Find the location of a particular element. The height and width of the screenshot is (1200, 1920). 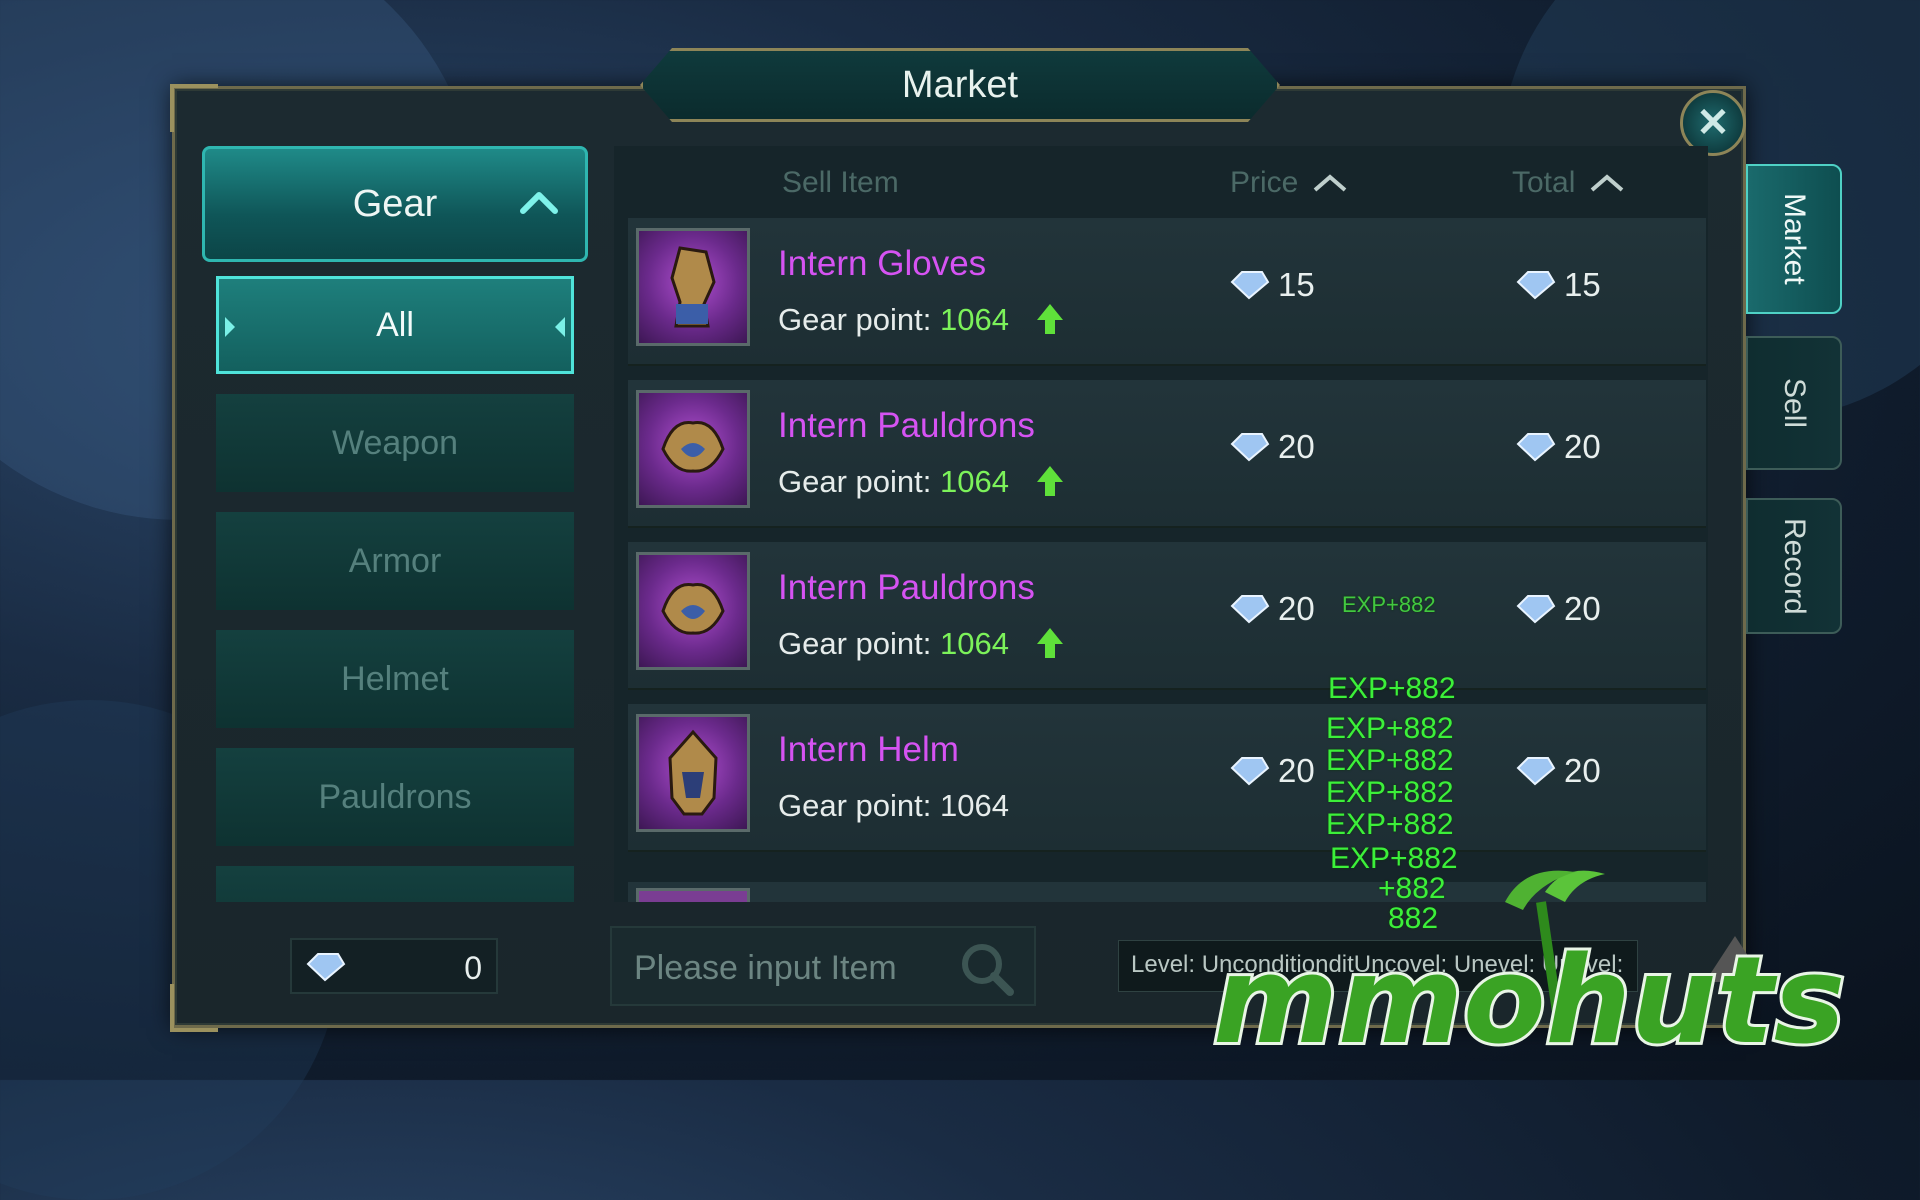

category-item-armor: Armor is located at coordinates (395, 561).